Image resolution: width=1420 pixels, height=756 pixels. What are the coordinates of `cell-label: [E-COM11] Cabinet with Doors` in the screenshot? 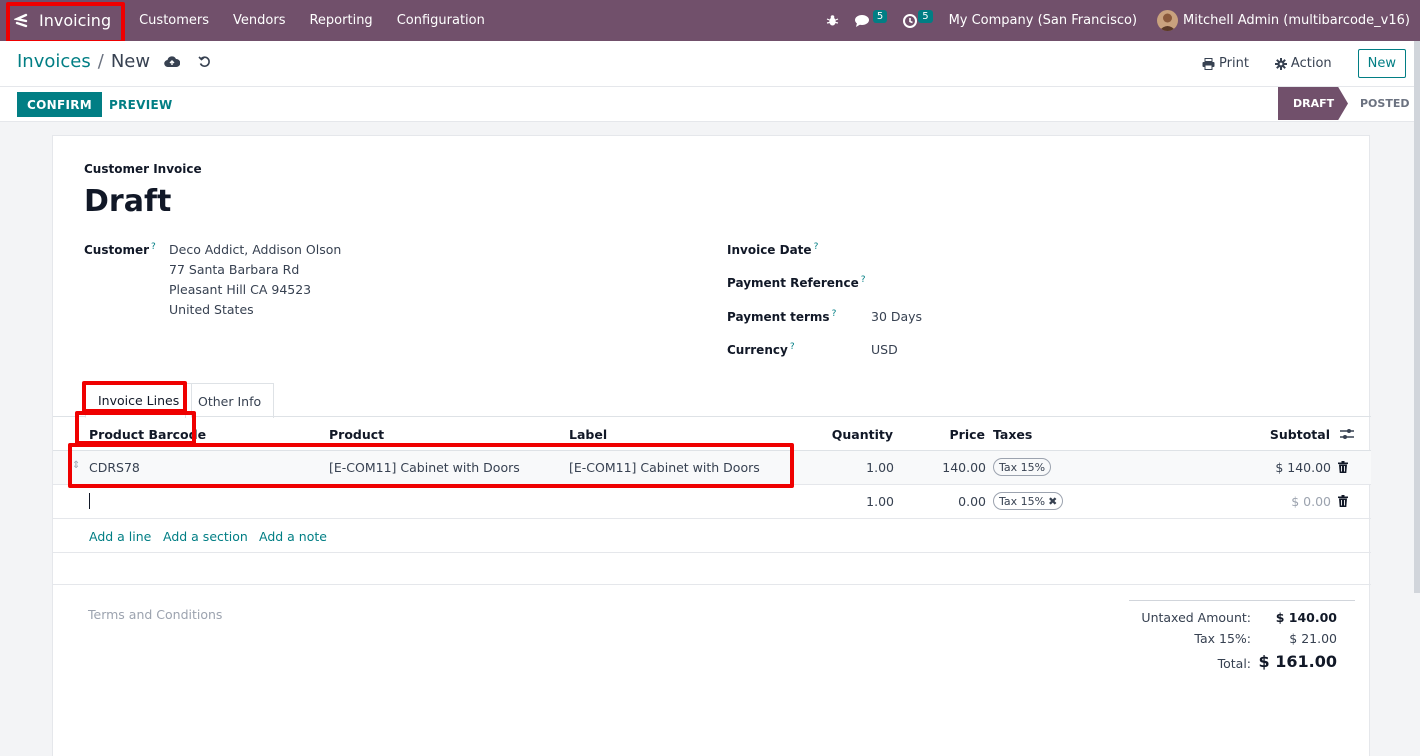 It's located at (664, 467).